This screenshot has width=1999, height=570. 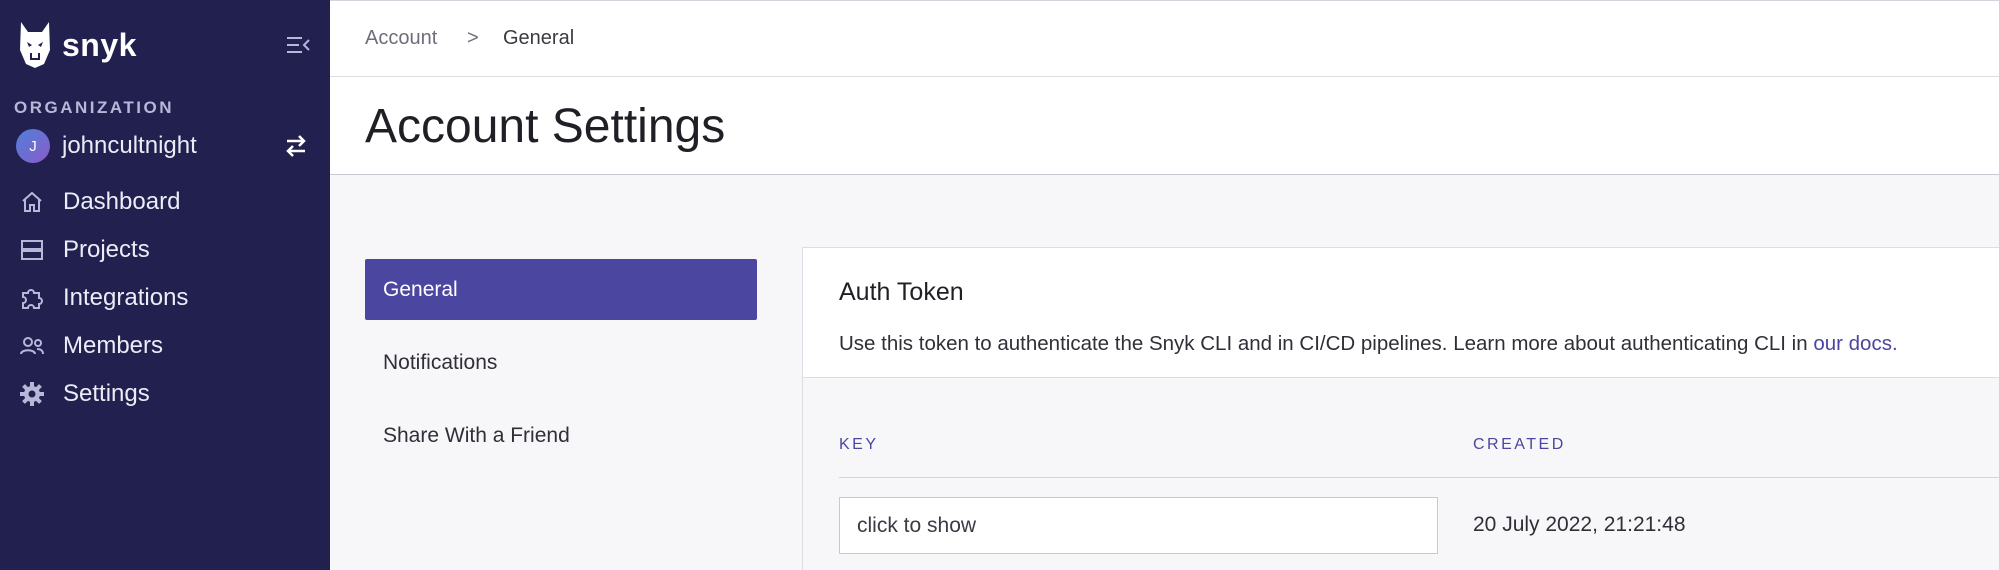 I want to click on puzzle-icon, so click(x=32, y=298).